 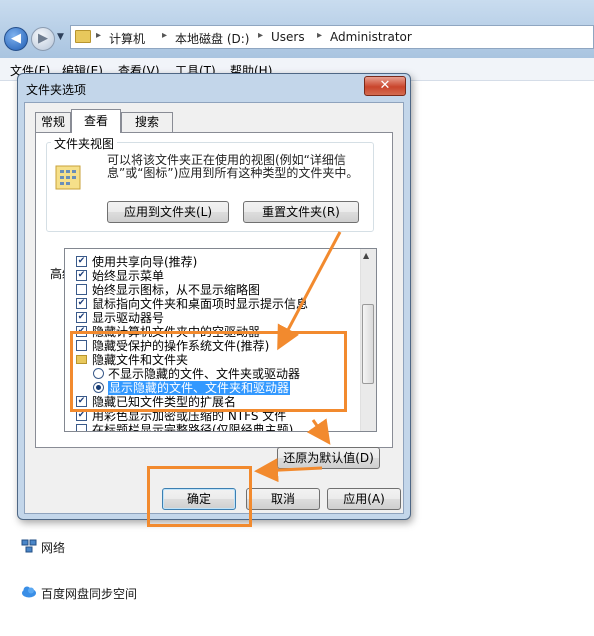 I want to click on annotation-arrows, so click(x=298, y=357).